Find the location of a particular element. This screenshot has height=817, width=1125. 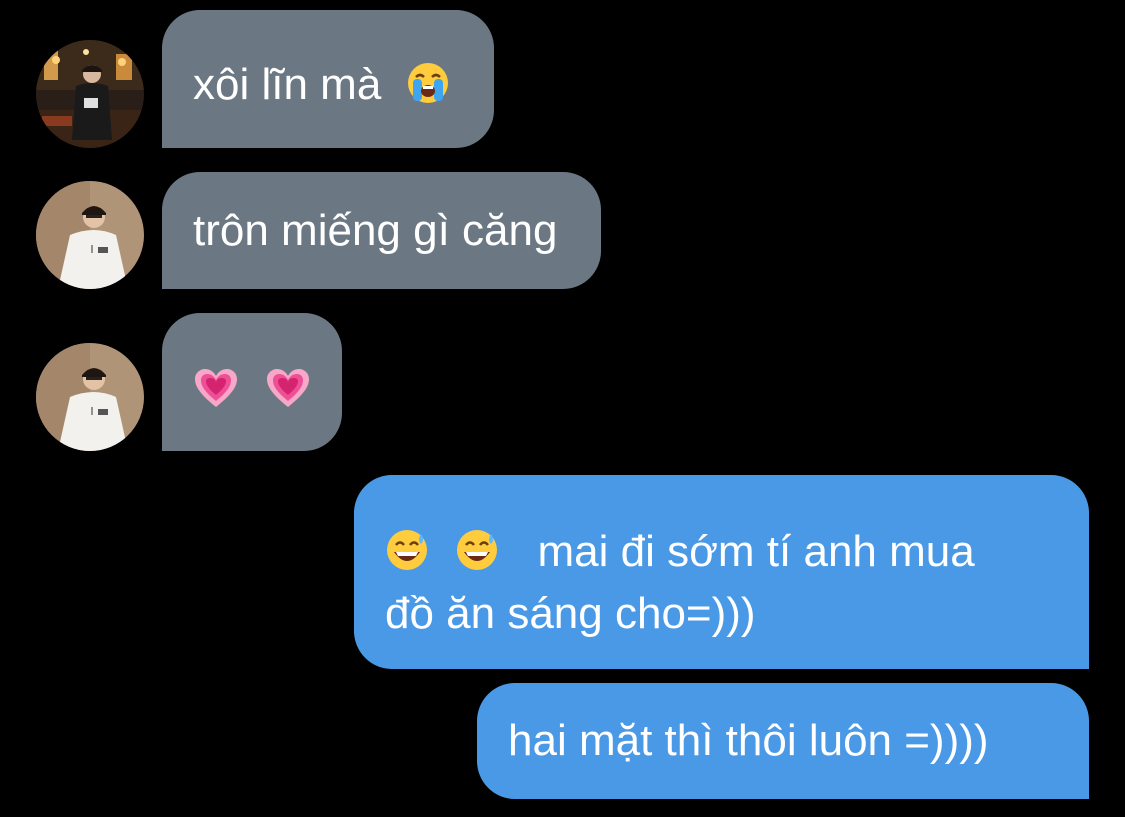

incoming-message-1: xôi lĩn mà is located at coordinates (328, 79).